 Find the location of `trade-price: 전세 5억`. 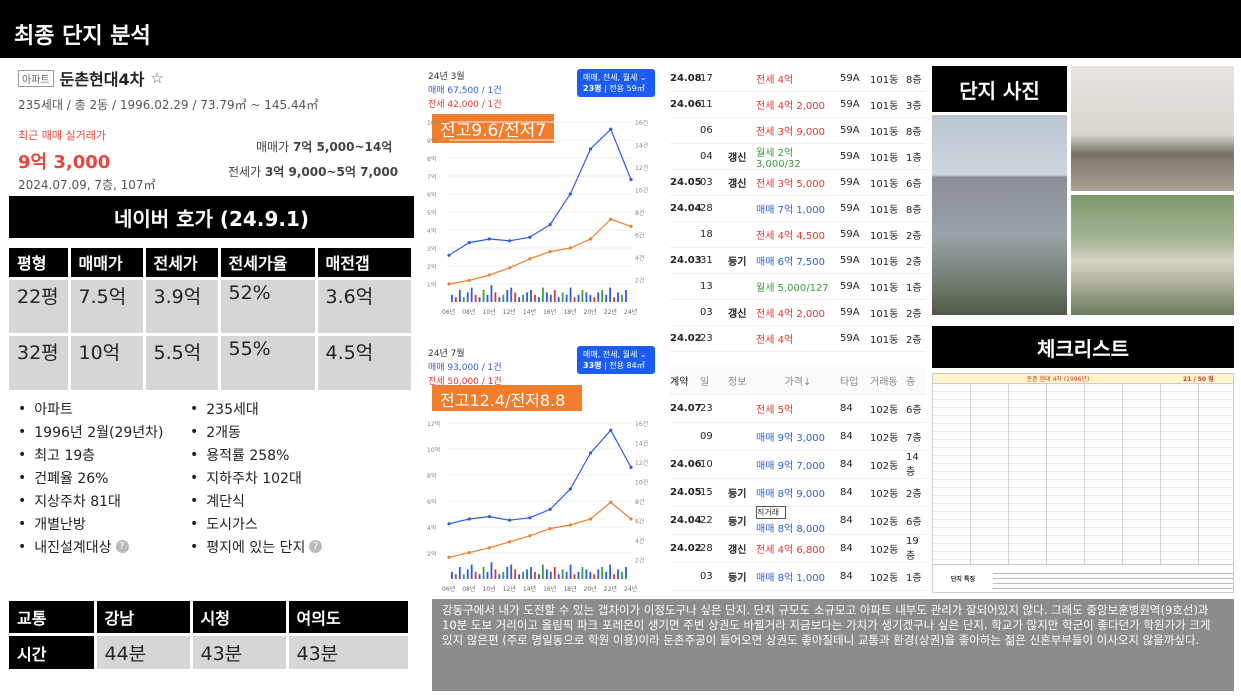

trade-price: 전세 5억 is located at coordinates (775, 410).